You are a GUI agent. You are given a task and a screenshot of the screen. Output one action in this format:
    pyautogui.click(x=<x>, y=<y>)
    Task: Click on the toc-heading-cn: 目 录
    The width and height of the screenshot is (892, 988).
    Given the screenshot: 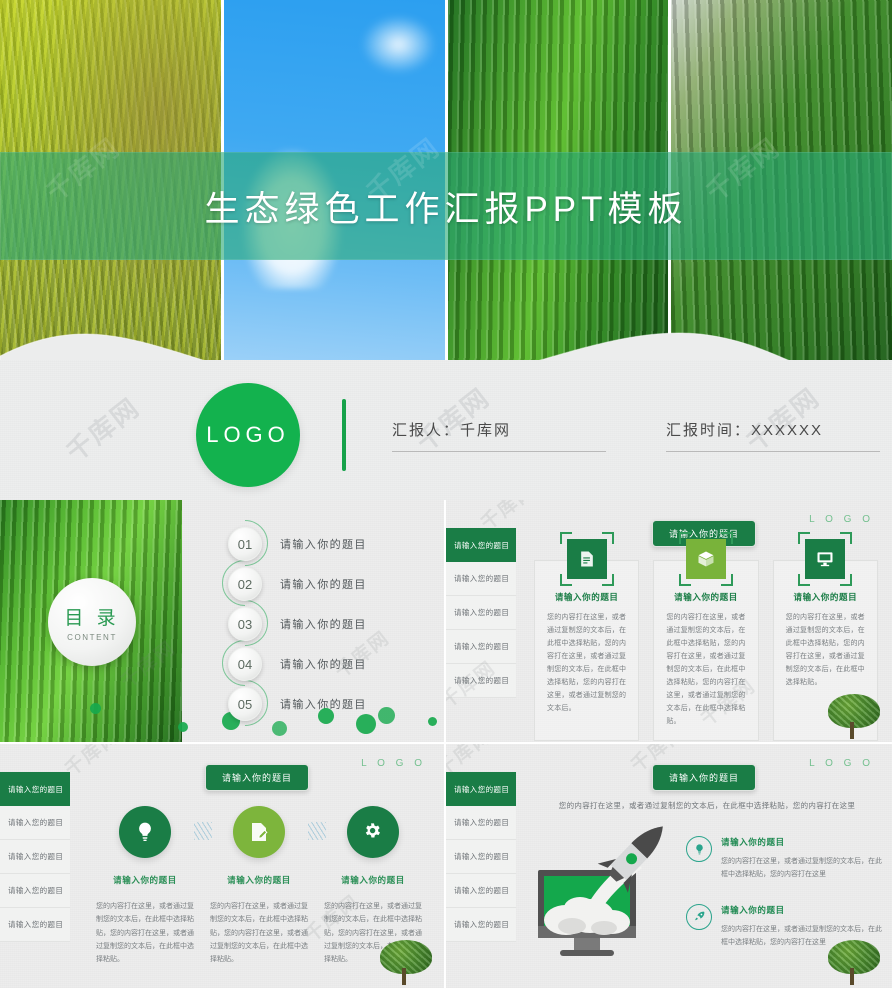 What is the action you would take?
    pyautogui.click(x=92, y=618)
    